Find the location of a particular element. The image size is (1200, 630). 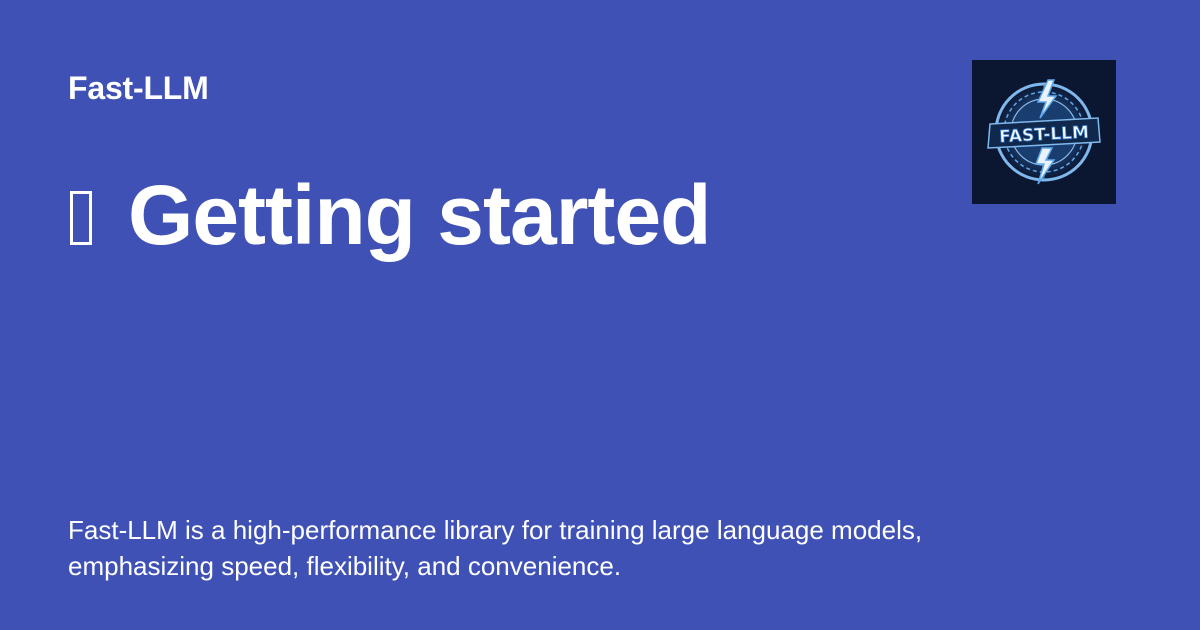

rocket-icon is located at coordinates (81, 218).